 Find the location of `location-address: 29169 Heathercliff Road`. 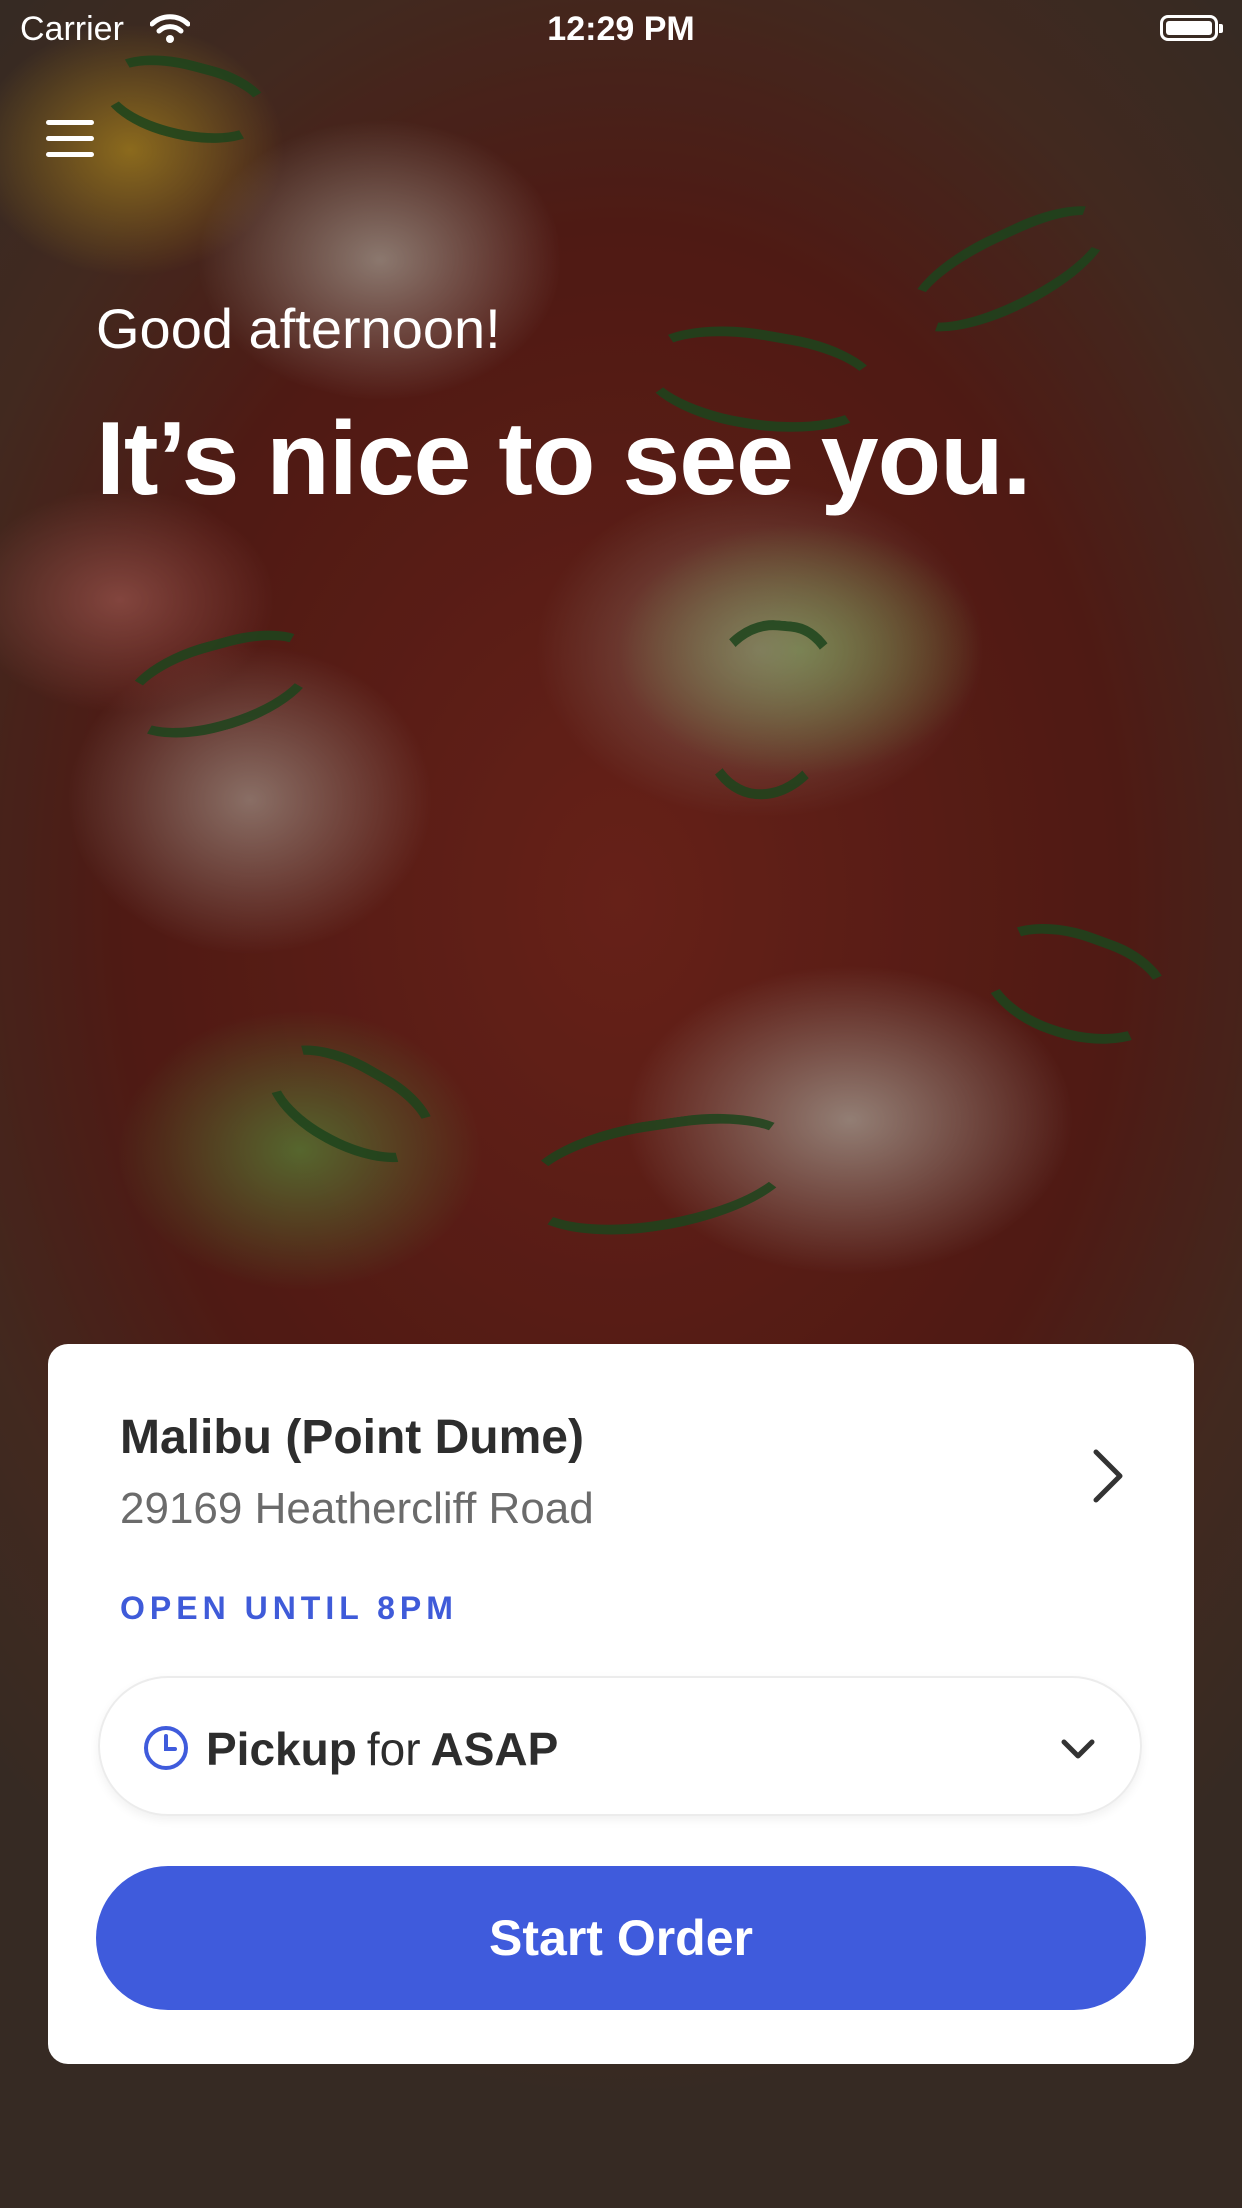

location-address: 29169 Heathercliff Road is located at coordinates (357, 1508).